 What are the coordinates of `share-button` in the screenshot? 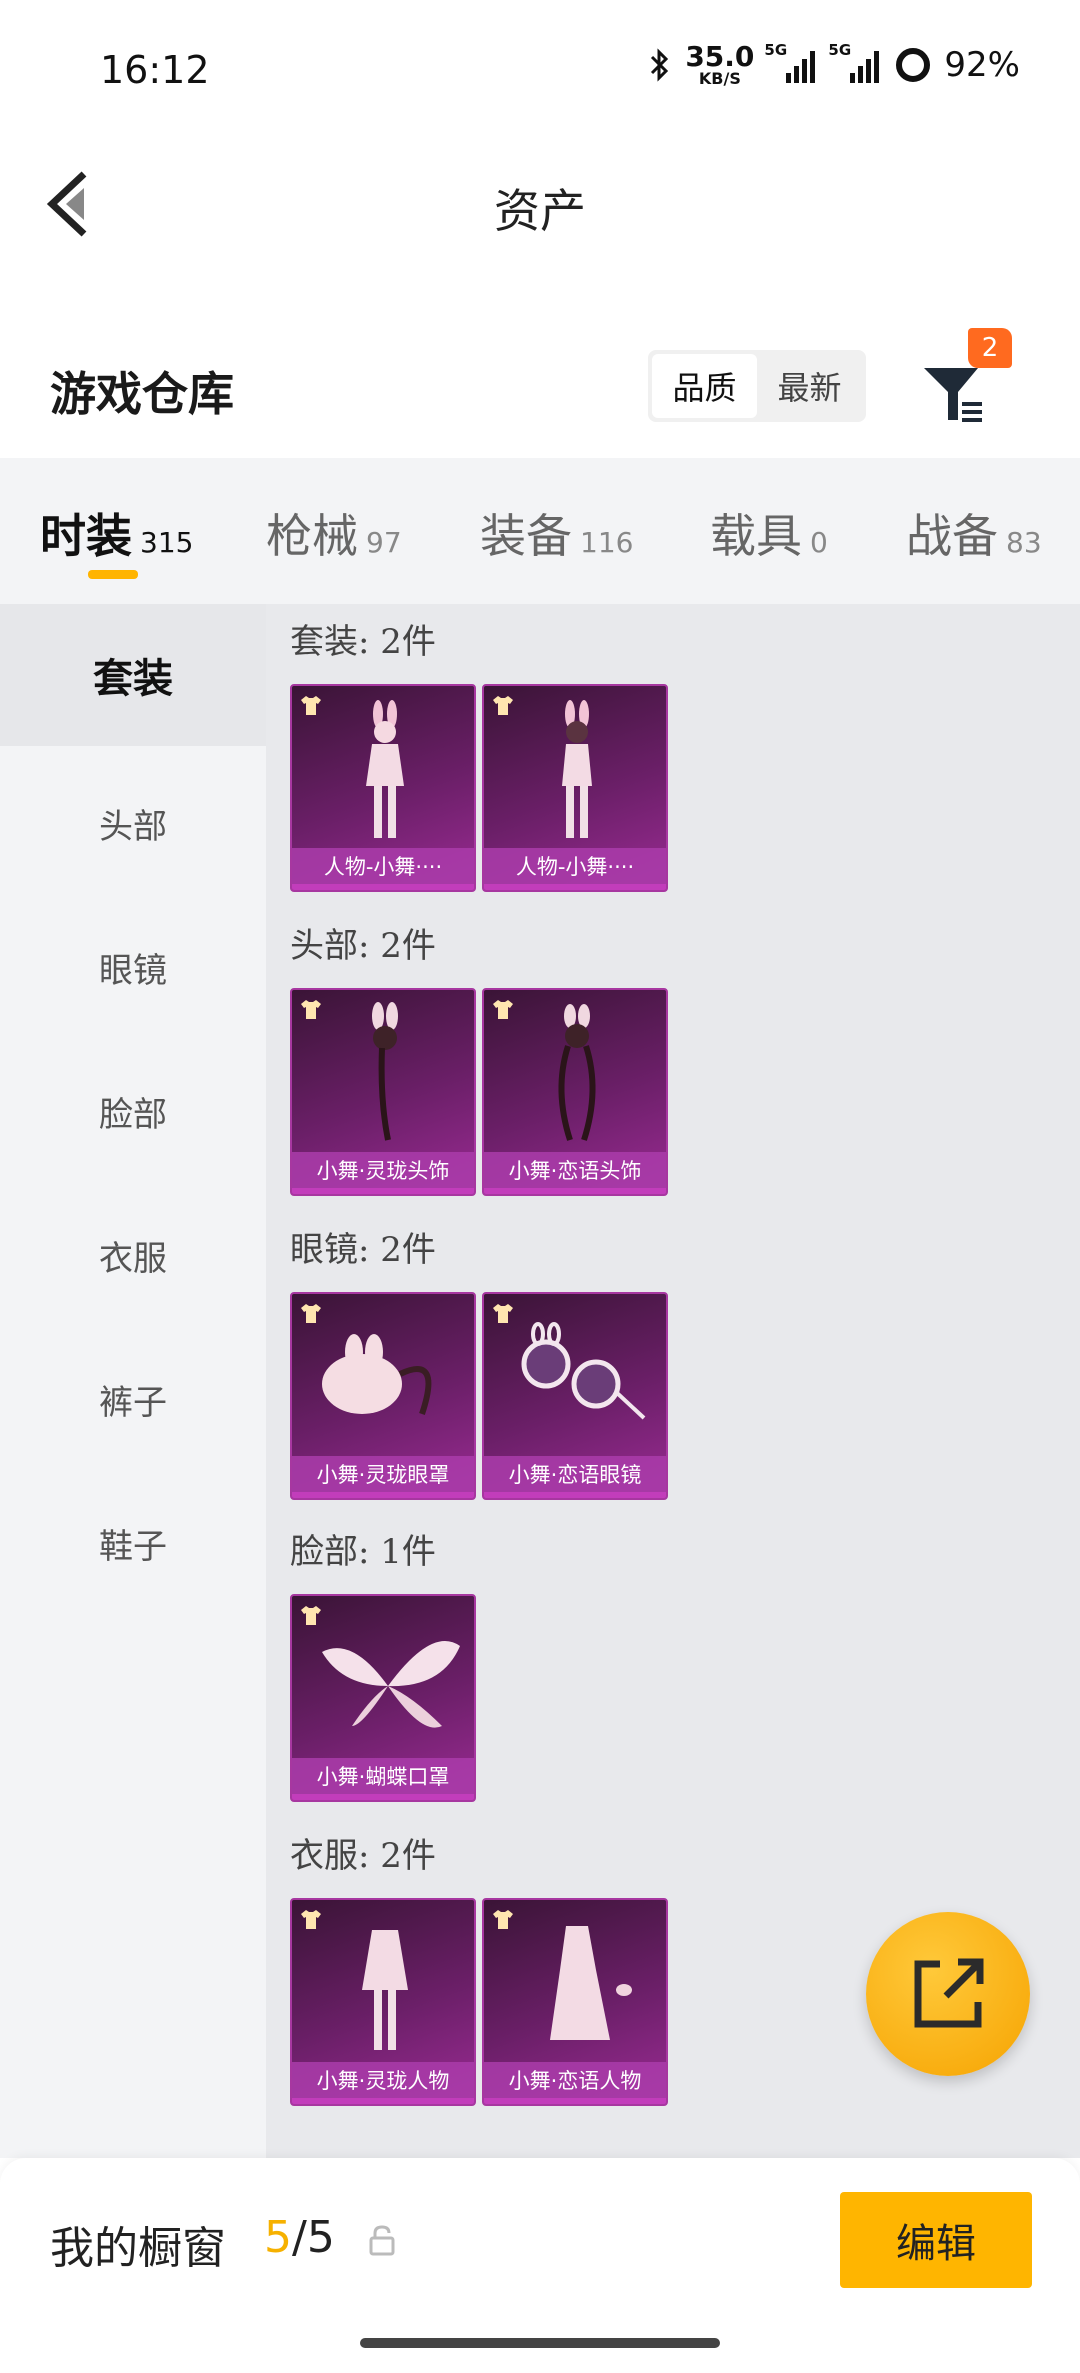 It's located at (948, 1994).